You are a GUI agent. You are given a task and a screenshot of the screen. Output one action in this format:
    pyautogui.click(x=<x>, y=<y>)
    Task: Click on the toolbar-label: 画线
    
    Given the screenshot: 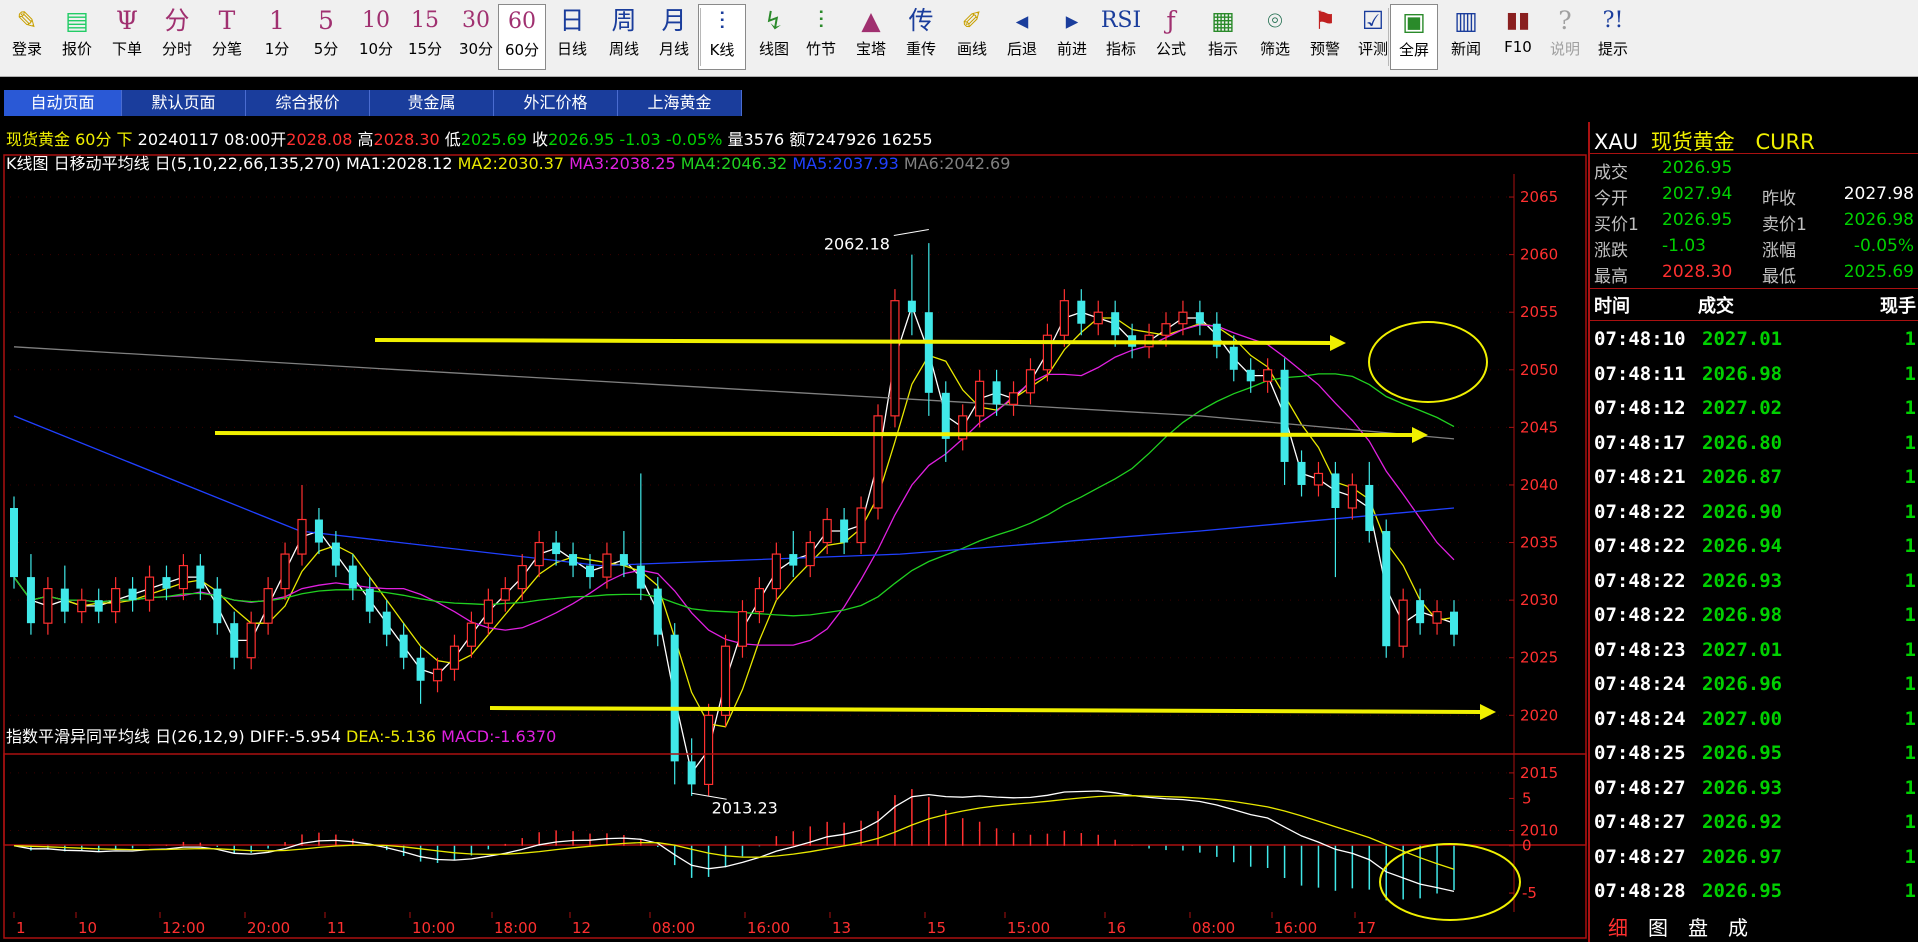 What is the action you would take?
    pyautogui.click(x=971, y=49)
    